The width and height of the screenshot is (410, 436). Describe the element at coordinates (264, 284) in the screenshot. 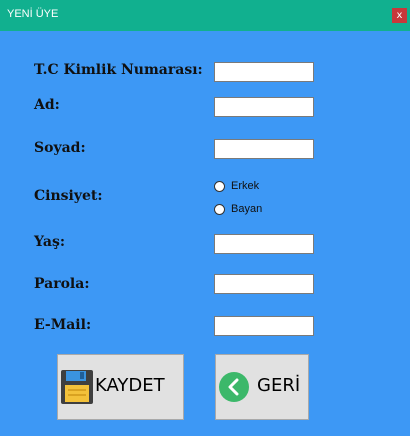

I see `parola-input` at that location.